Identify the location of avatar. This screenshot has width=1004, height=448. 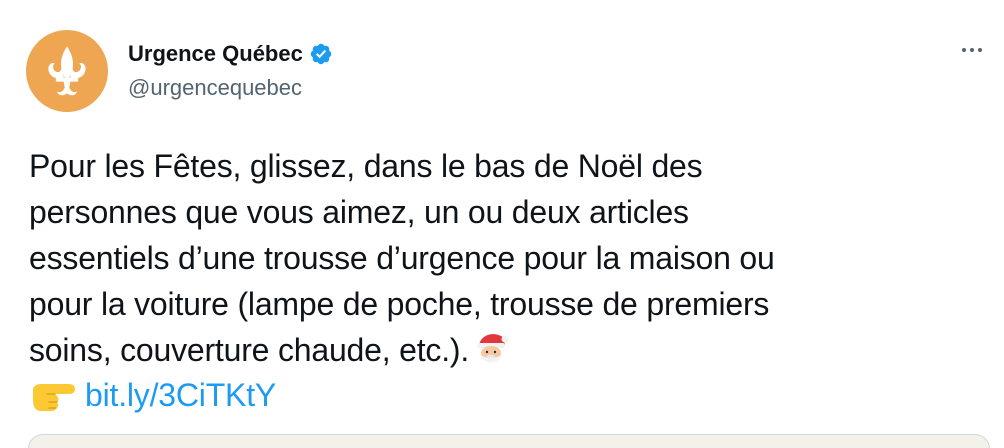
(67, 71).